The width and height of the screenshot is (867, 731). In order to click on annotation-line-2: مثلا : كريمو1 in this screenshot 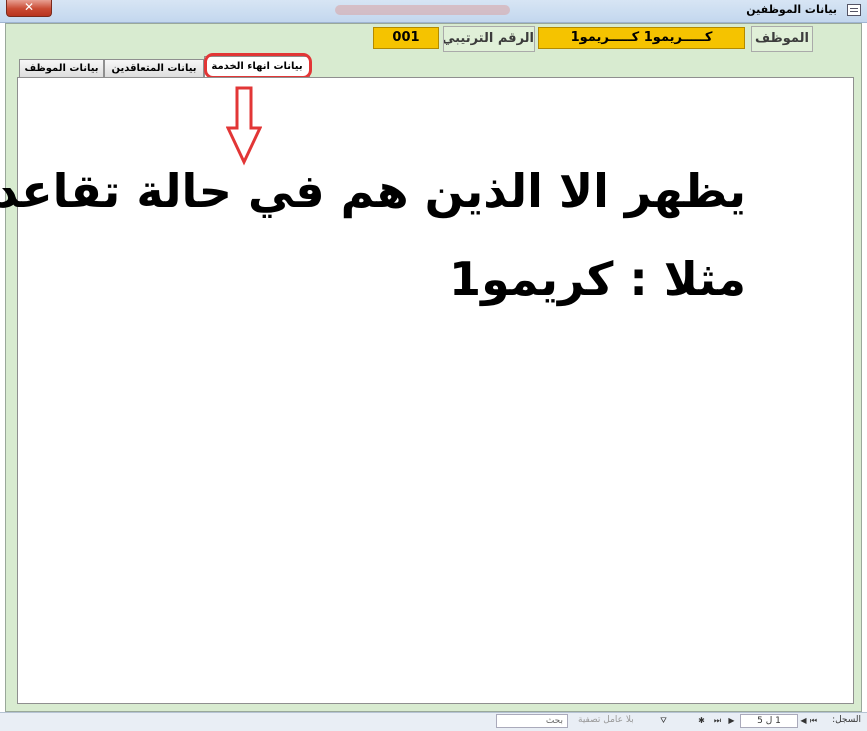, I will do `click(597, 279)`.